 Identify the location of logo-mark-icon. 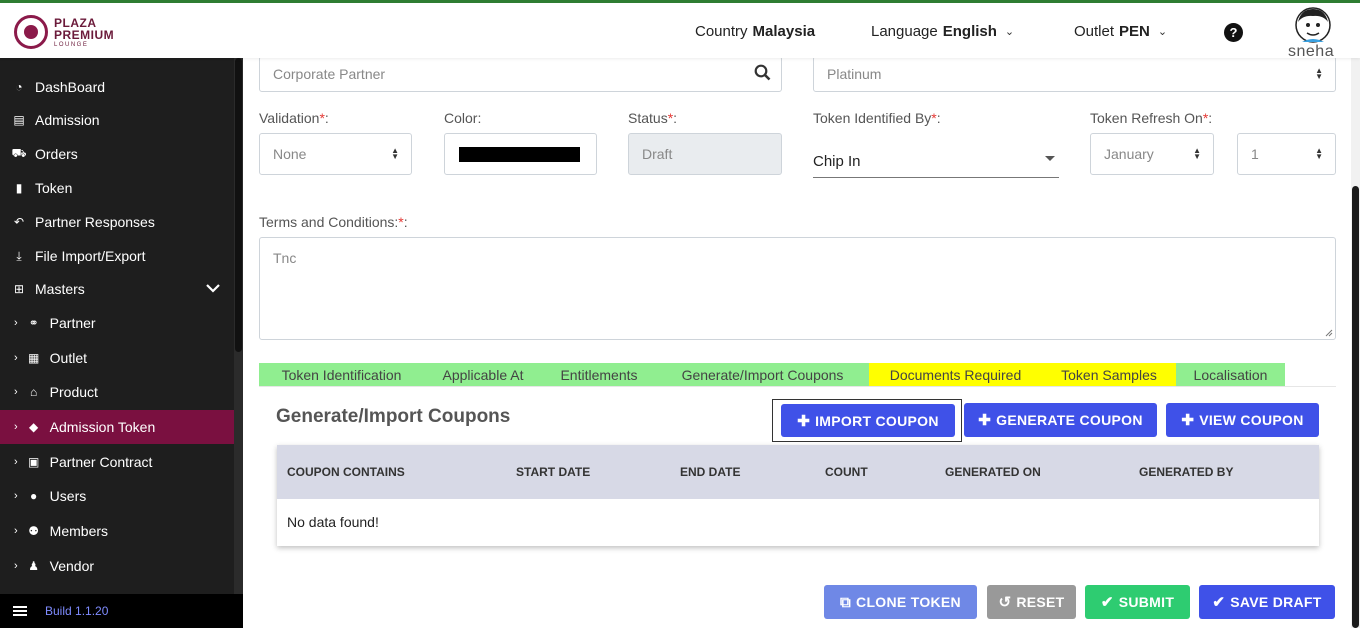
(31, 32).